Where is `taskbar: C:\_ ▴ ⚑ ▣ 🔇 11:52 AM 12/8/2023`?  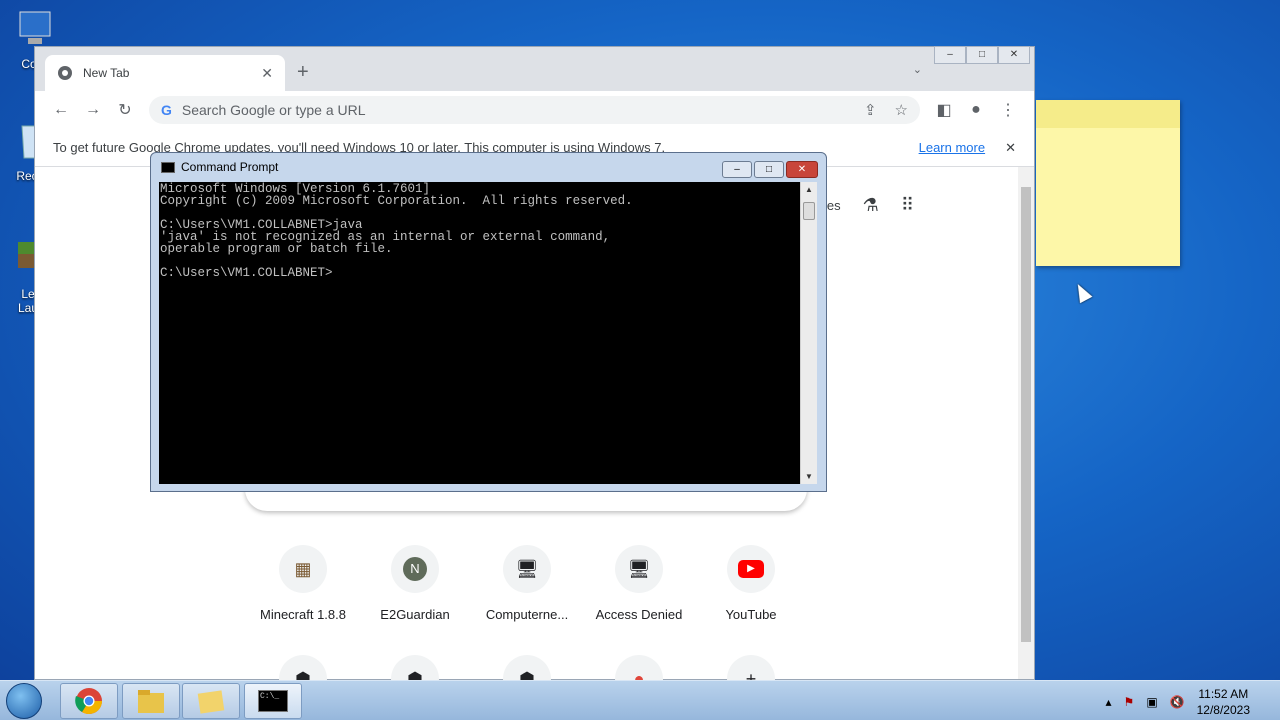 taskbar: C:\_ ▴ ⚑ ▣ 🔇 11:52 AM 12/8/2023 is located at coordinates (640, 700).